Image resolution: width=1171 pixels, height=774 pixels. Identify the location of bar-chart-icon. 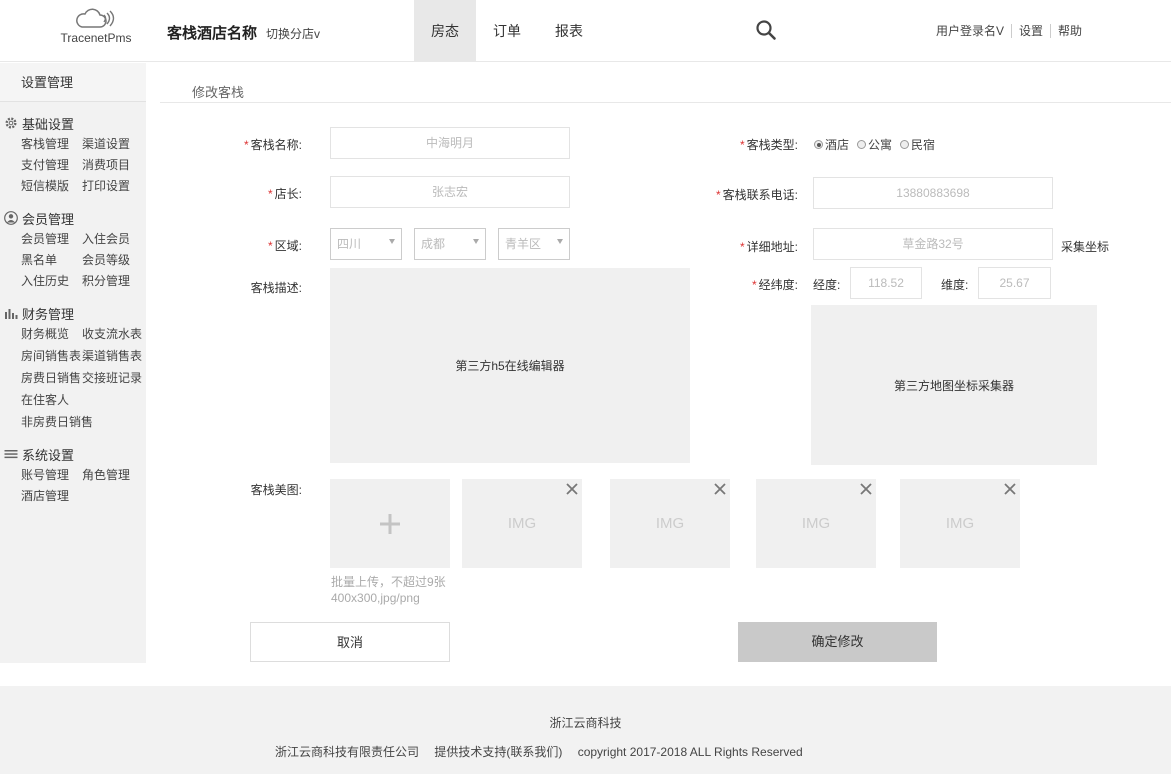
(11, 313).